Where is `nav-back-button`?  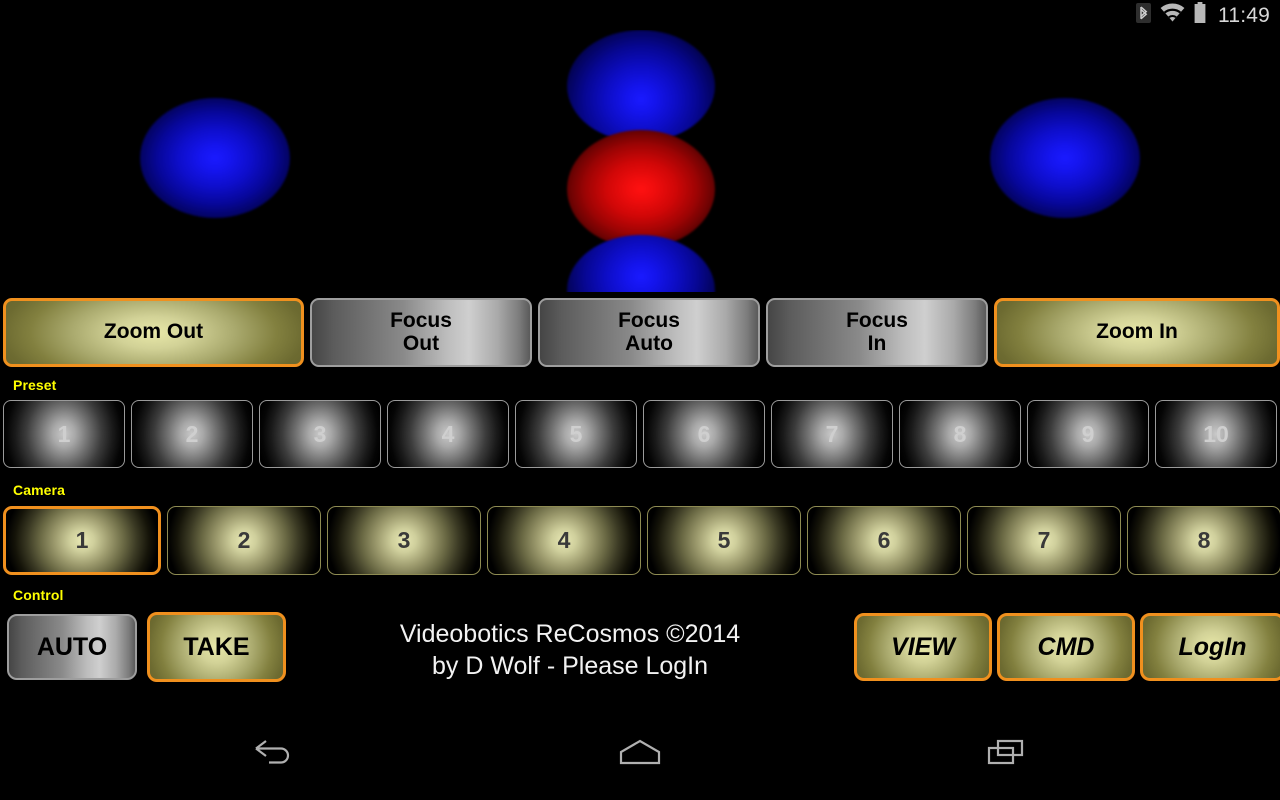
nav-back-button is located at coordinates (274, 754).